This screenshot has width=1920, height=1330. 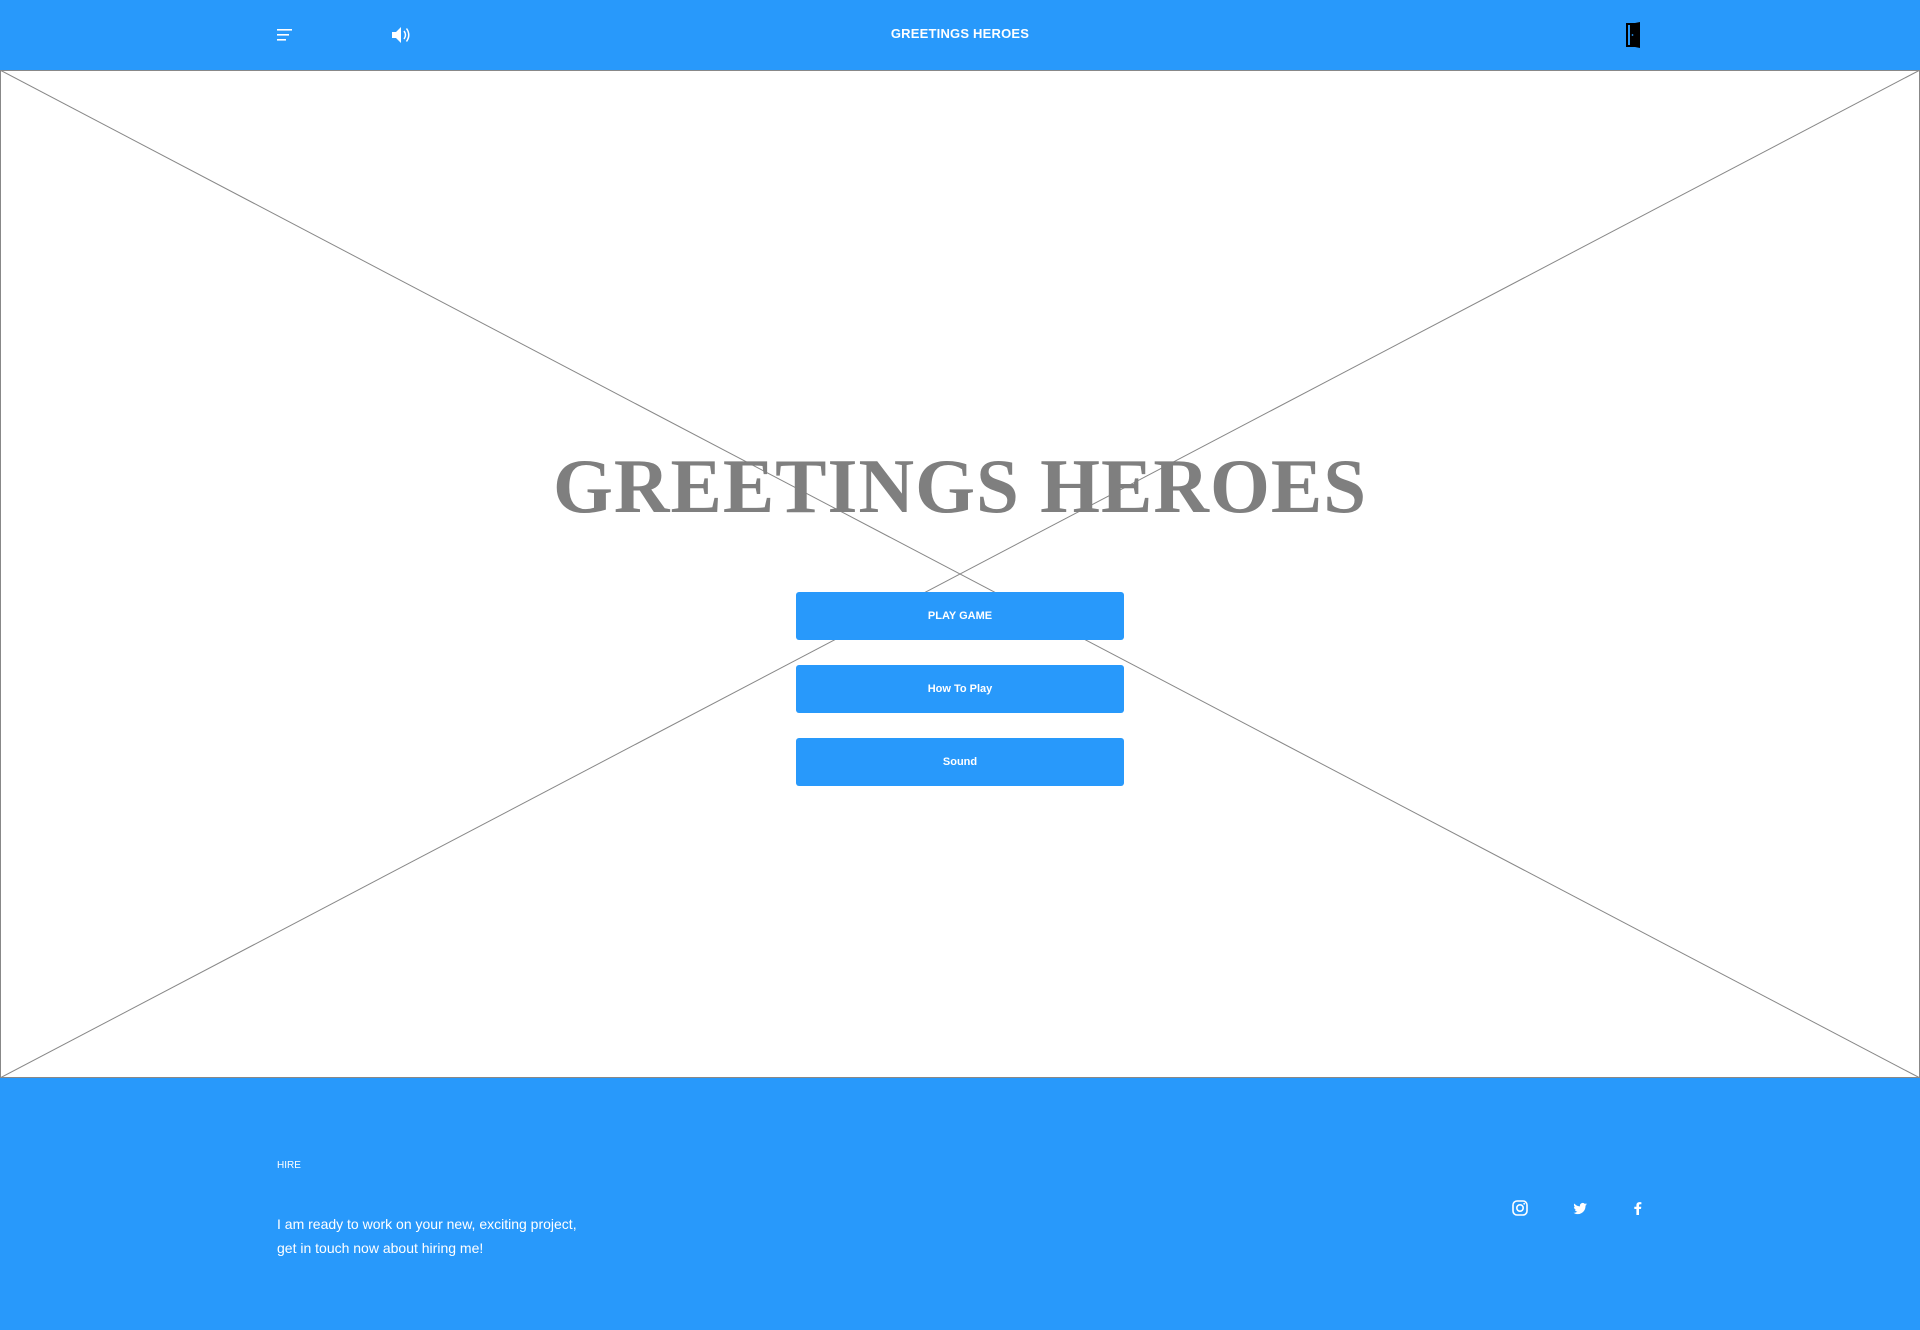 I want to click on hamburger-menu-icon, so click(x=284, y=35).